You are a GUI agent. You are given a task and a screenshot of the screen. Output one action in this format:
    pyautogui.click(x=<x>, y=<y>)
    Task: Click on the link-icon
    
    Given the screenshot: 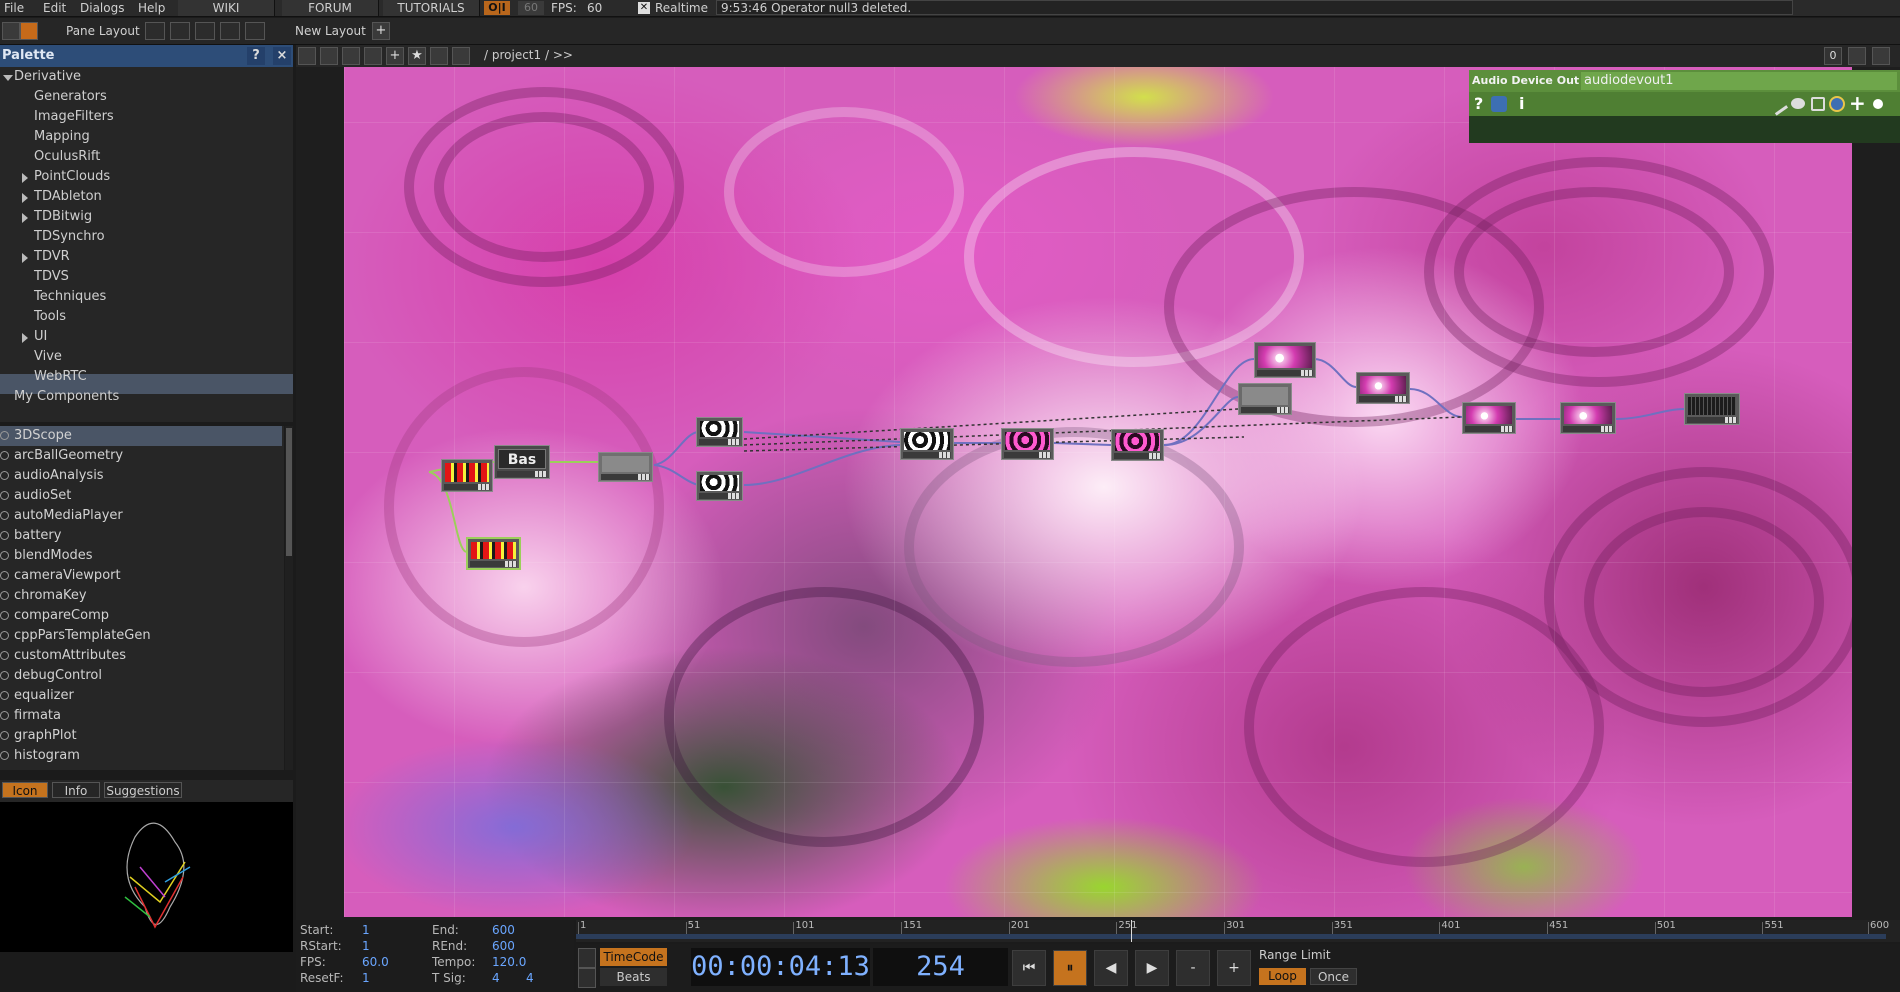 What is the action you would take?
    pyautogui.click(x=461, y=56)
    